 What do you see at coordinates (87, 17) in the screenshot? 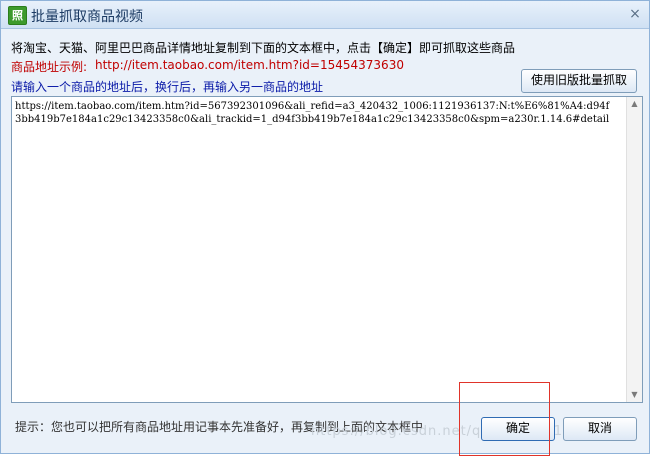
I see `dialog-title: 批量抓取商品视频` at bounding box center [87, 17].